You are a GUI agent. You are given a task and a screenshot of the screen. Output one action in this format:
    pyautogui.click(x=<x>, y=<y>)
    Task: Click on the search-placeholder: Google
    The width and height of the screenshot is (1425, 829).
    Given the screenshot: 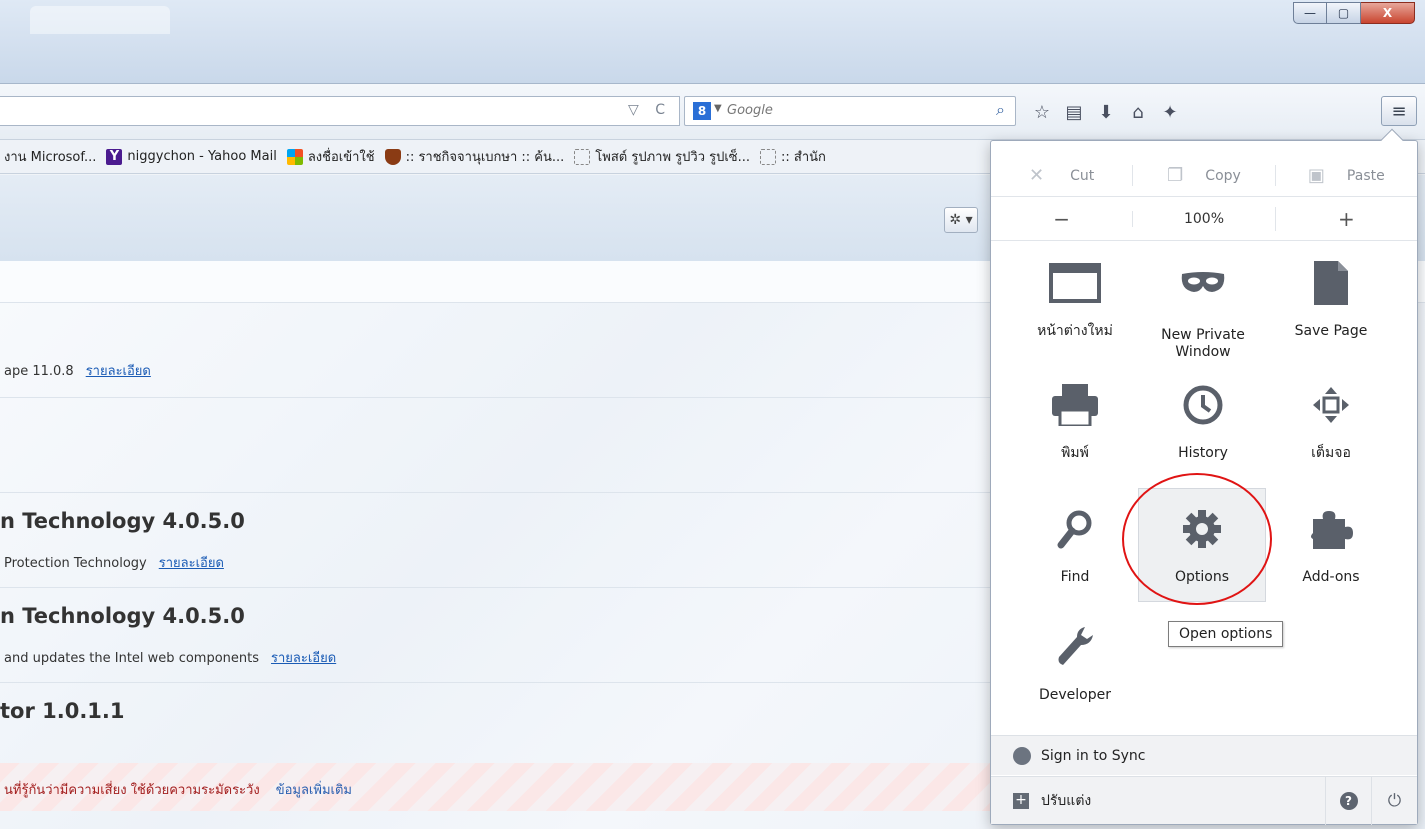 What is the action you would take?
    pyautogui.click(x=750, y=110)
    